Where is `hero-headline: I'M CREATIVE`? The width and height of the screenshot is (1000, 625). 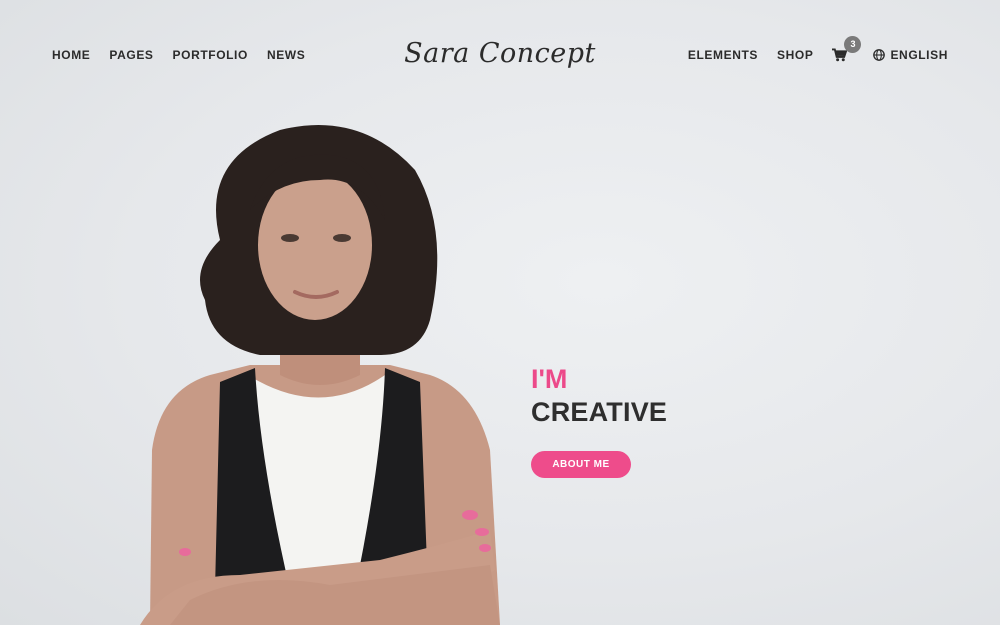
hero-headline: I'M CREATIVE is located at coordinates (599, 397).